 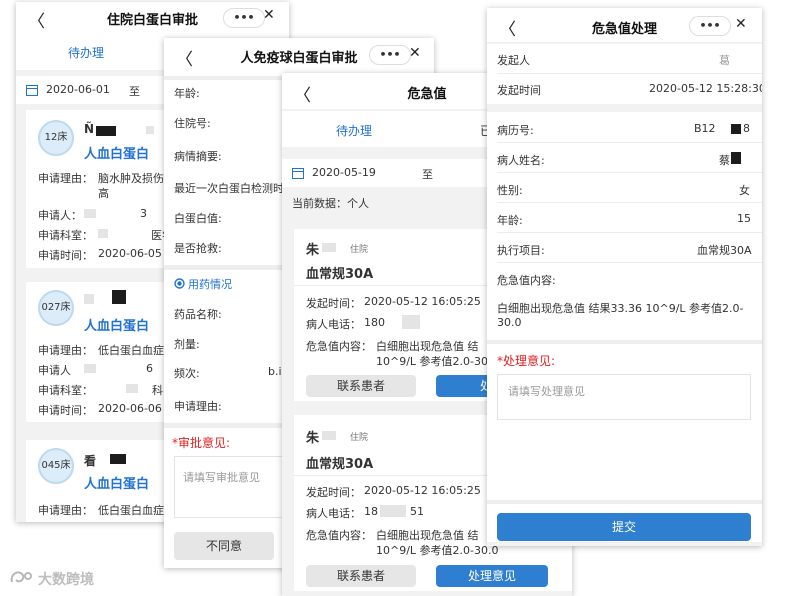 I want to click on patient-name-label: 病人姓名:, so click(x=521, y=160).